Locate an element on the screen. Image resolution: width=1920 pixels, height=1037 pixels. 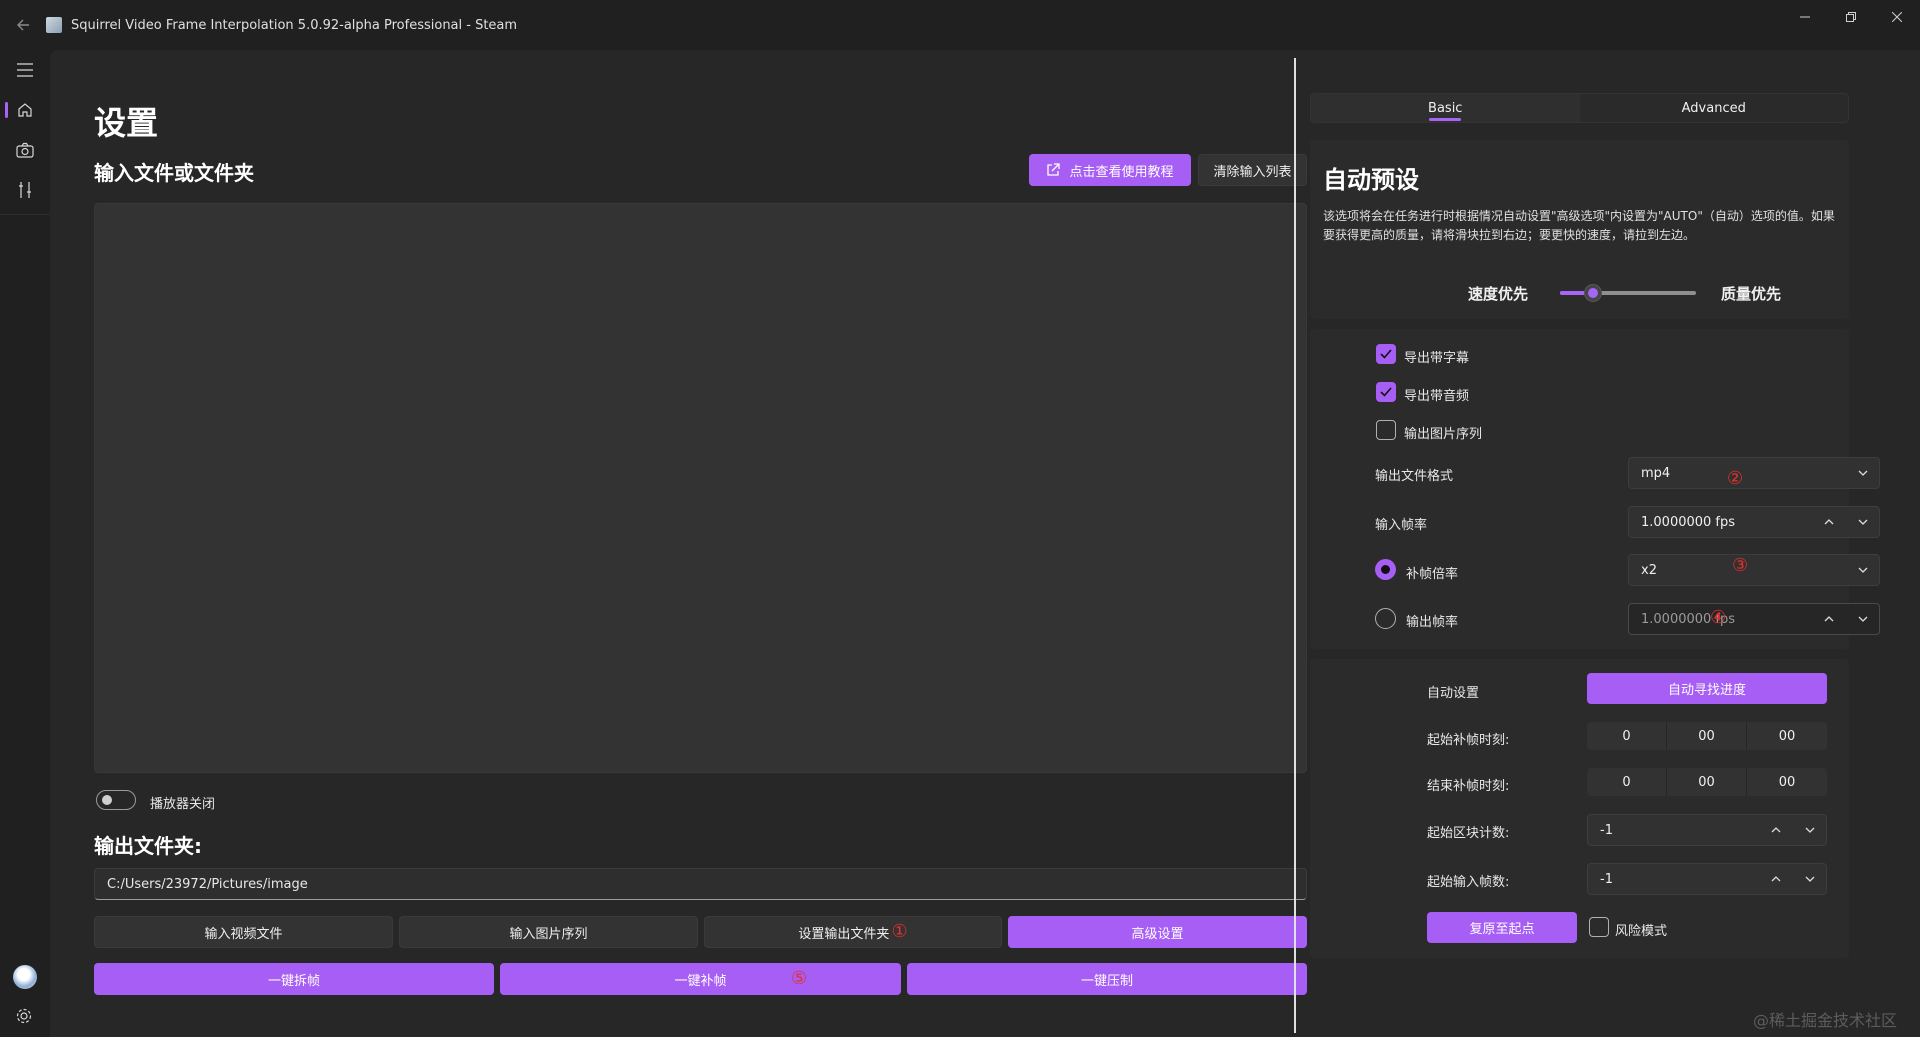
quality-priority-label: 质量优先 is located at coordinates (1751, 294).